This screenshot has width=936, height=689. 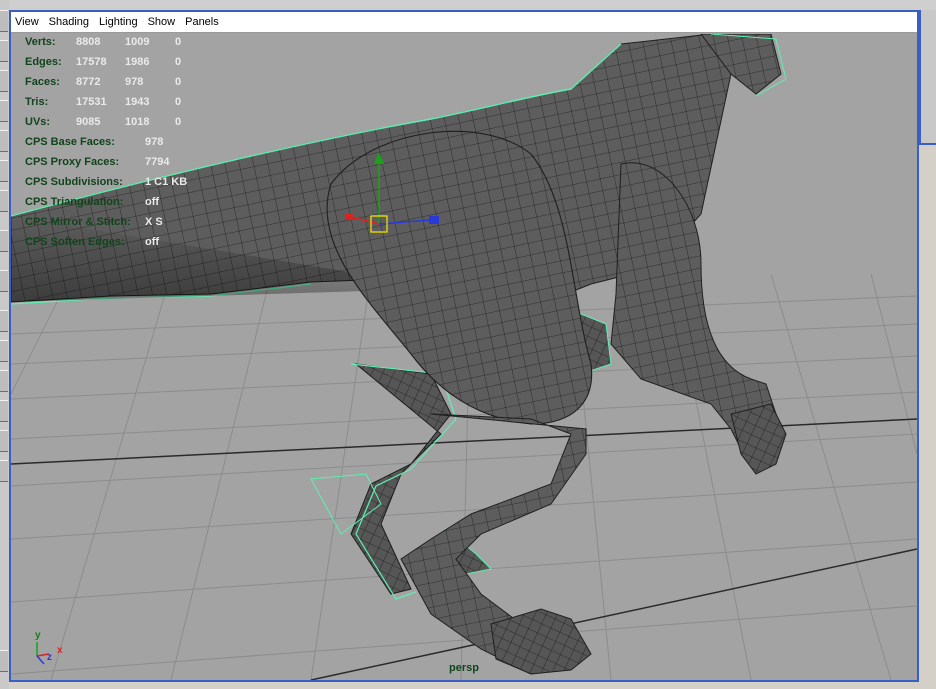 I want to click on panel-menu-bar: View Shading Lighting Show Panels, so click(x=464, y=22).